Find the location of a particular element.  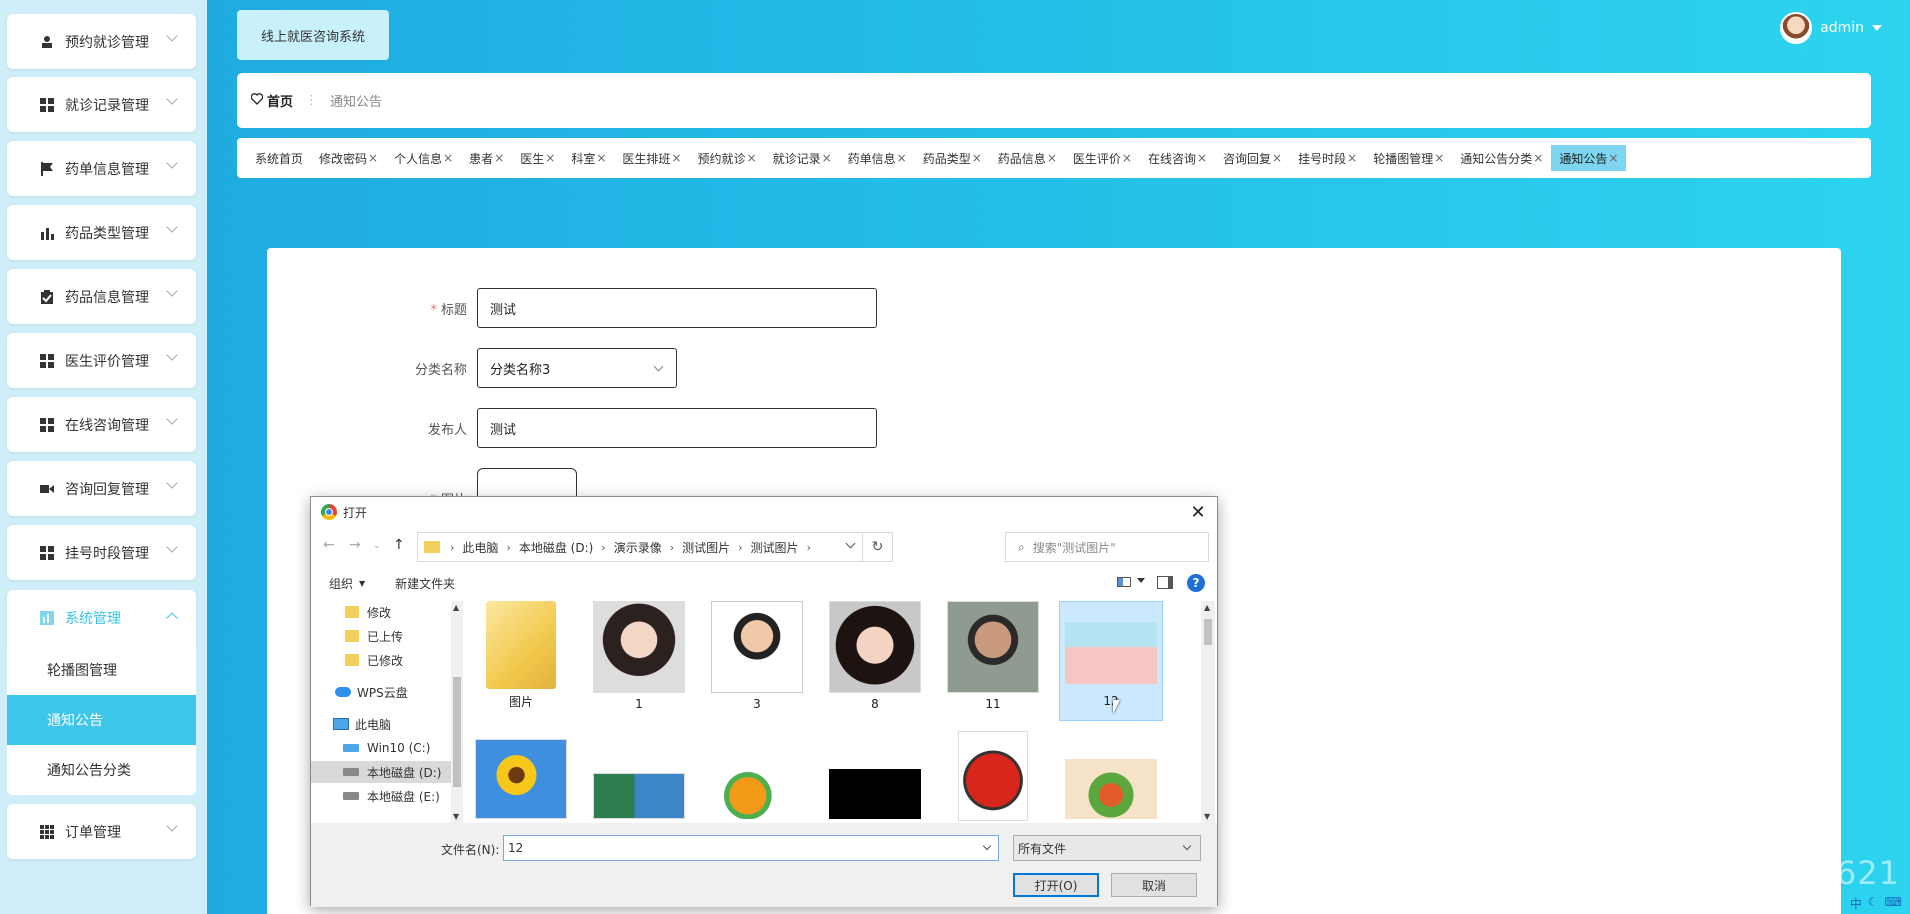

title-input: 测试 is located at coordinates (677, 308).